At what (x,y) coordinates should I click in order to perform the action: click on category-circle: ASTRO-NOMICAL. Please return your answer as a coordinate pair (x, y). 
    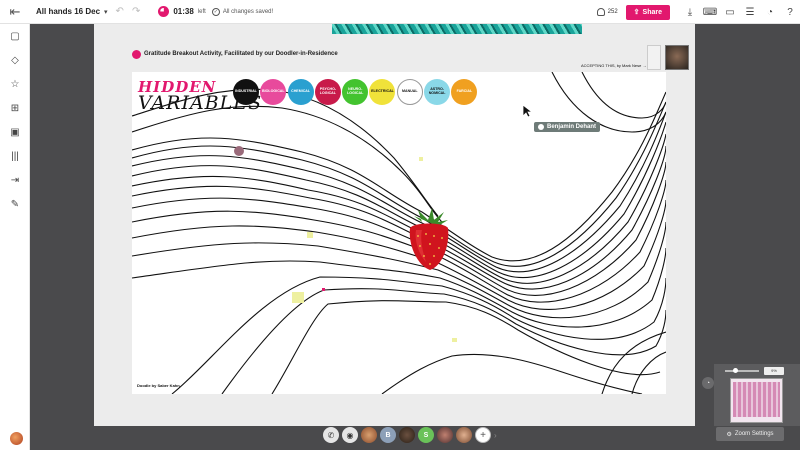
    Looking at the image, I should click on (437, 92).